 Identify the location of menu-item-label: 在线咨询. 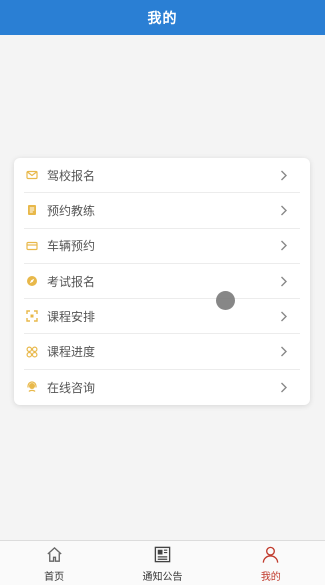
(71, 387).